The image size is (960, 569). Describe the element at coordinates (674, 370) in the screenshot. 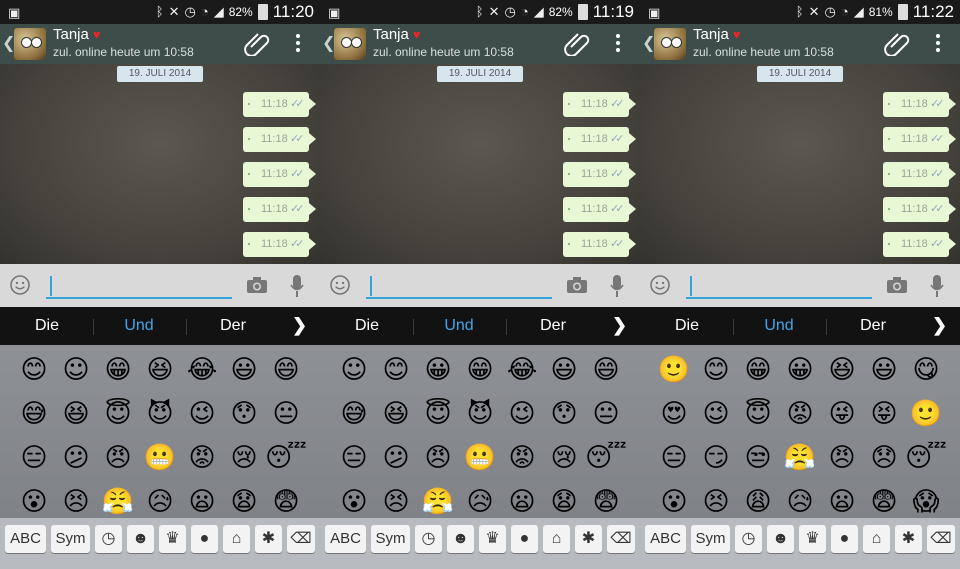

I see `emoji-key: 🙂` at that location.